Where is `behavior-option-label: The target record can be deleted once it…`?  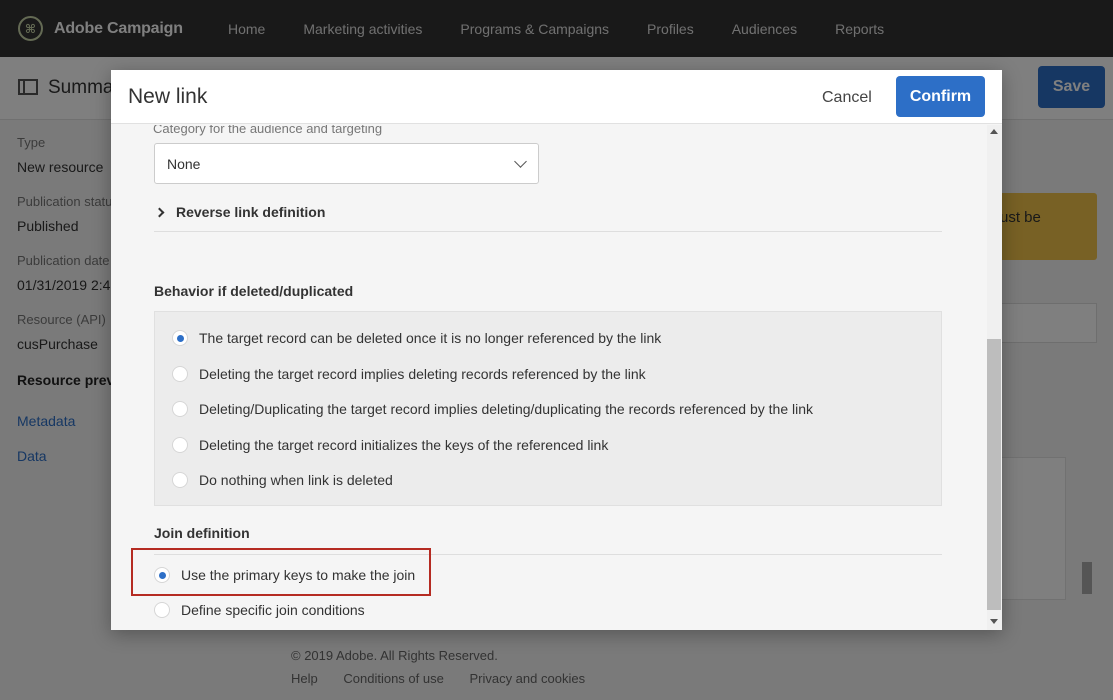
behavior-option-label: The target record can be deleted once it… is located at coordinates (430, 338).